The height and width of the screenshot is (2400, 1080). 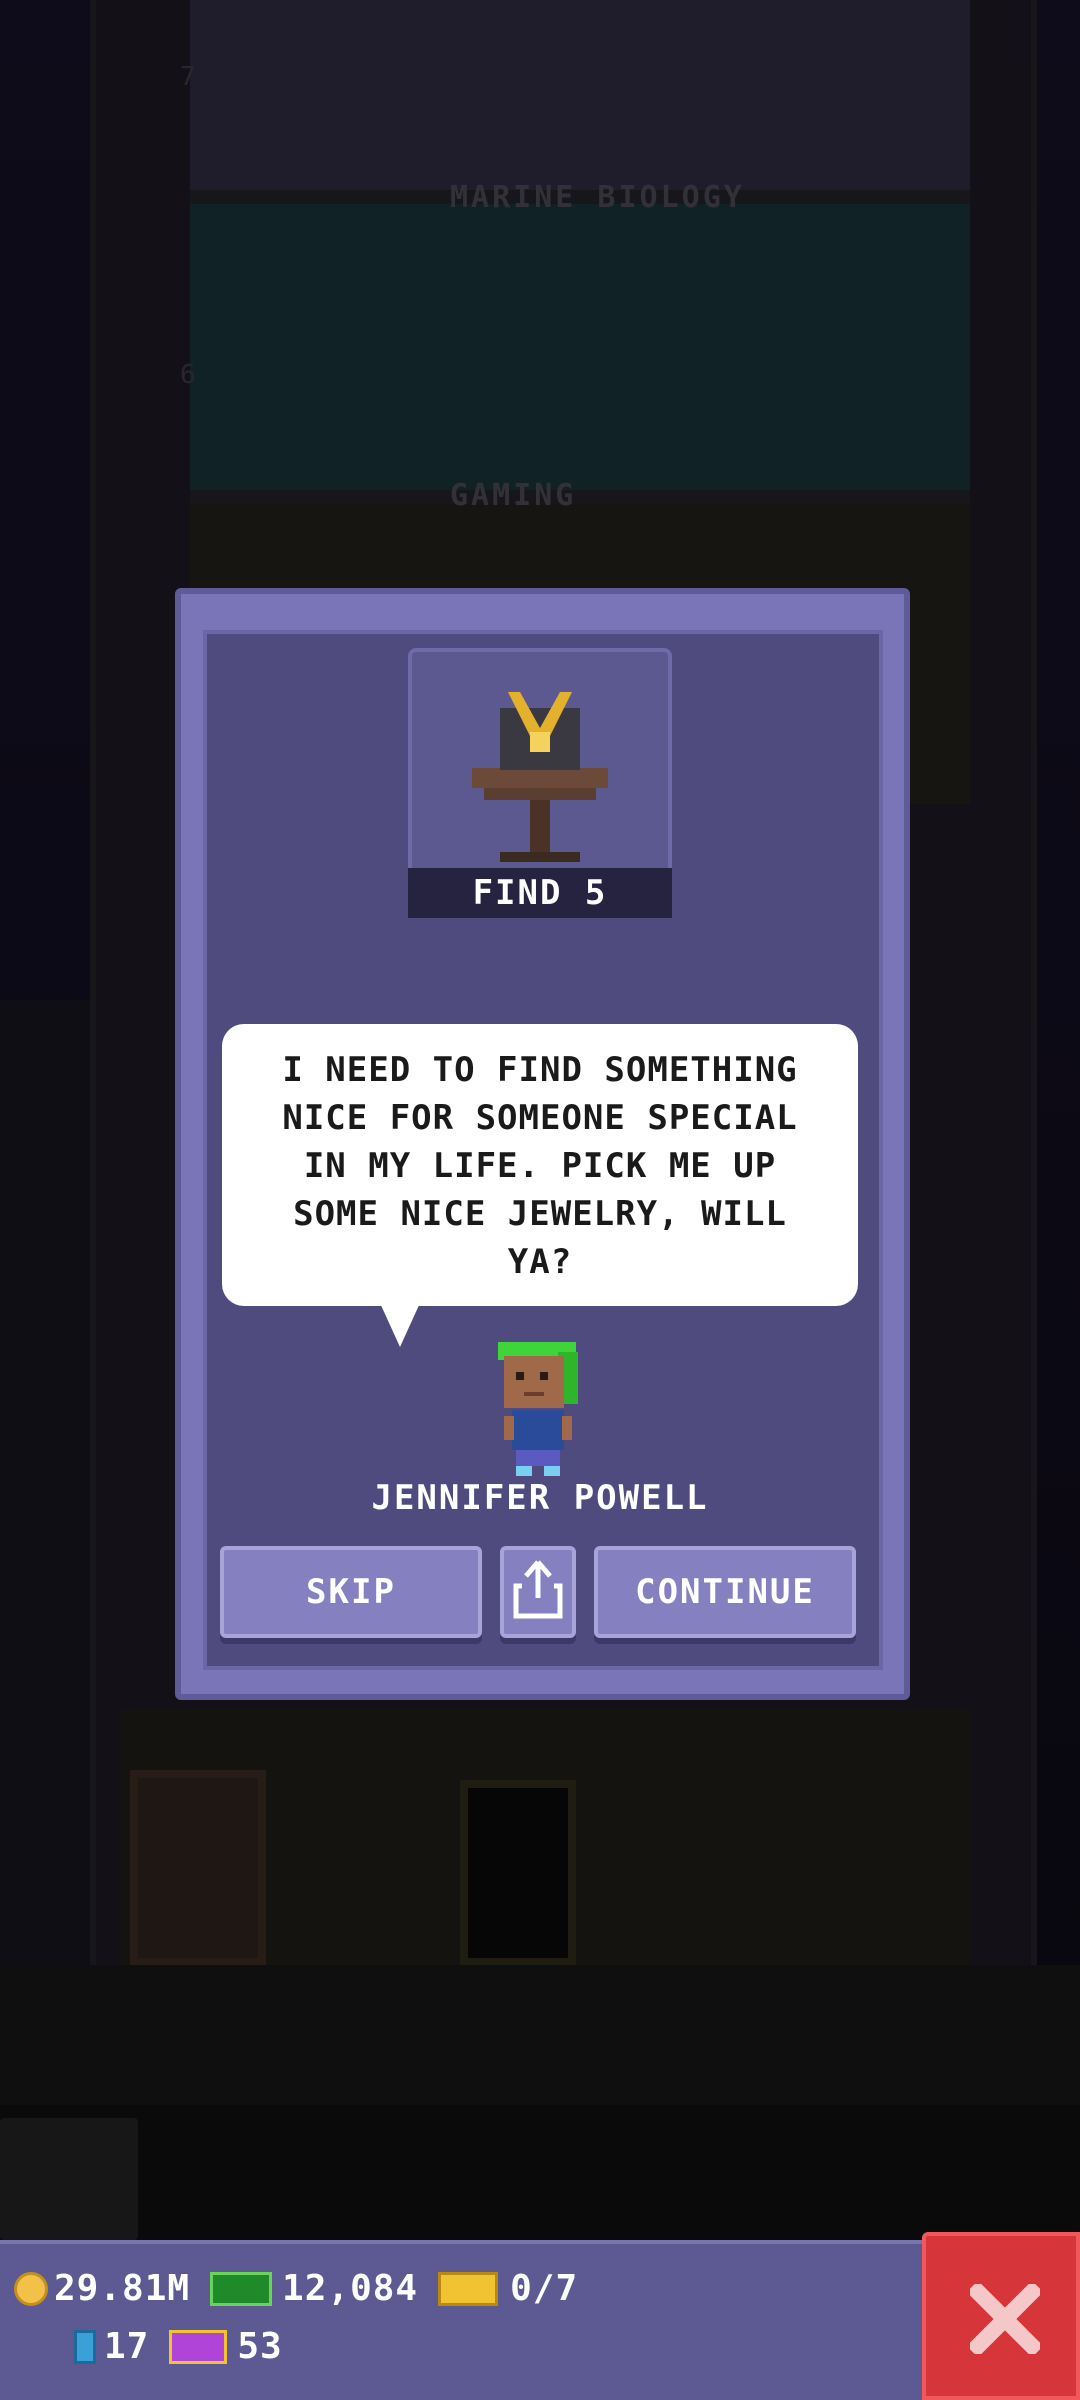 What do you see at coordinates (122, 2288) in the screenshot?
I see `coins-value: 29.81M` at bounding box center [122, 2288].